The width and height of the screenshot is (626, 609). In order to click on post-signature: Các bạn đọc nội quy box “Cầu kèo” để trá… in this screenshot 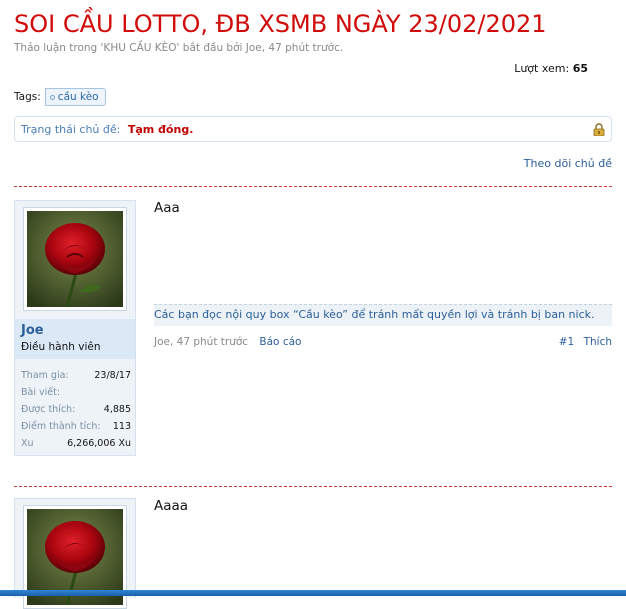, I will do `click(383, 315)`.